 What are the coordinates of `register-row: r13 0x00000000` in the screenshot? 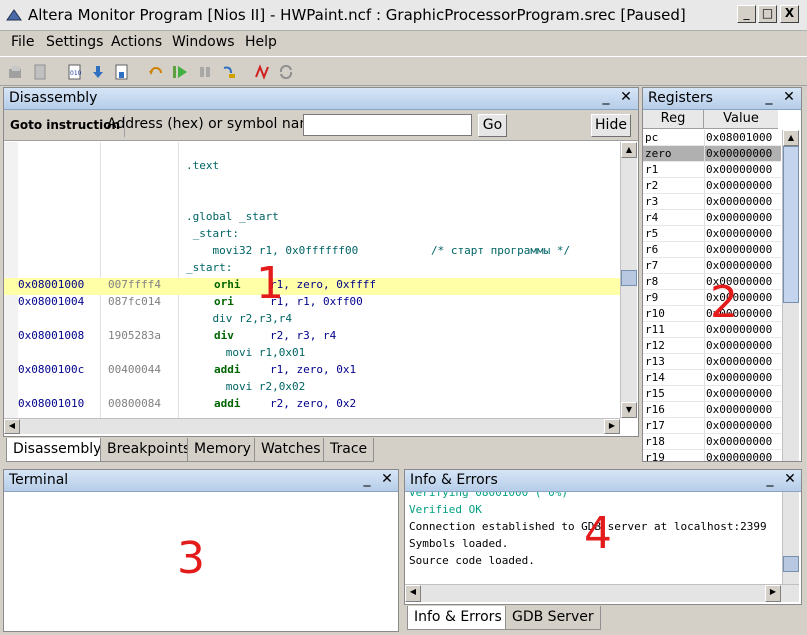 It's located at (712, 362).